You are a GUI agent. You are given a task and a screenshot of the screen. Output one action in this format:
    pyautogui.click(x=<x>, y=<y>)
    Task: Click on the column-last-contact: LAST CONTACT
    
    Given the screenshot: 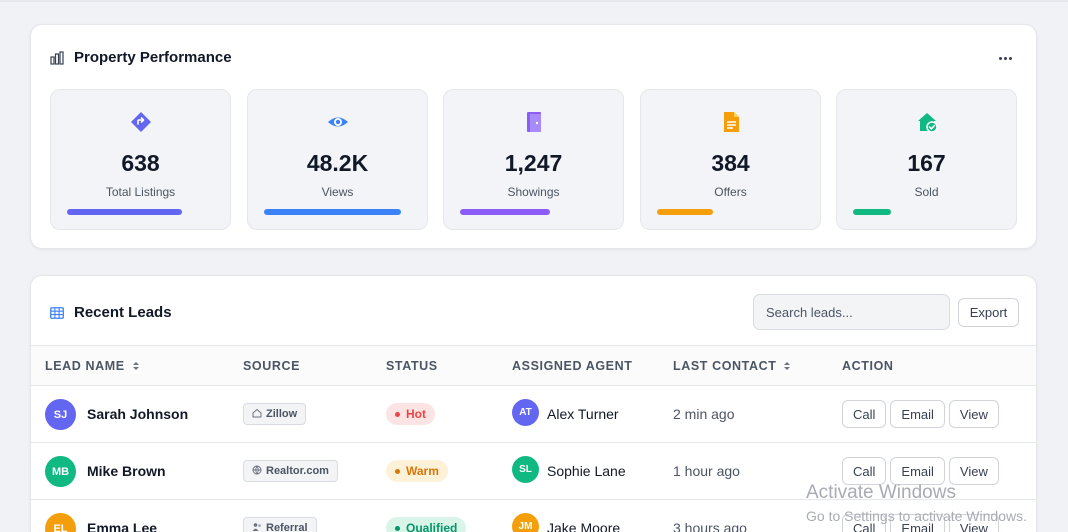 What is the action you would take?
    pyautogui.click(x=732, y=366)
    